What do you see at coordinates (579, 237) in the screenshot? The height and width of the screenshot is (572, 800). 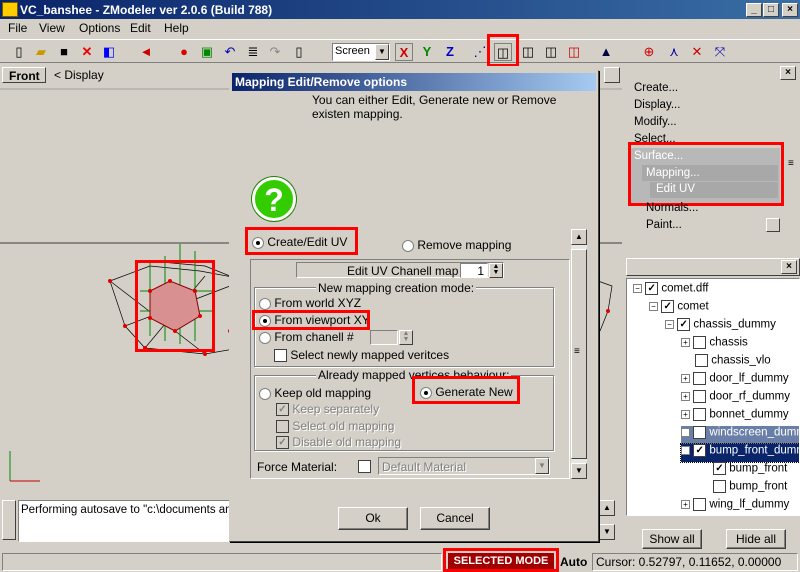 I see `scroll-up-arrow: ▲` at bounding box center [579, 237].